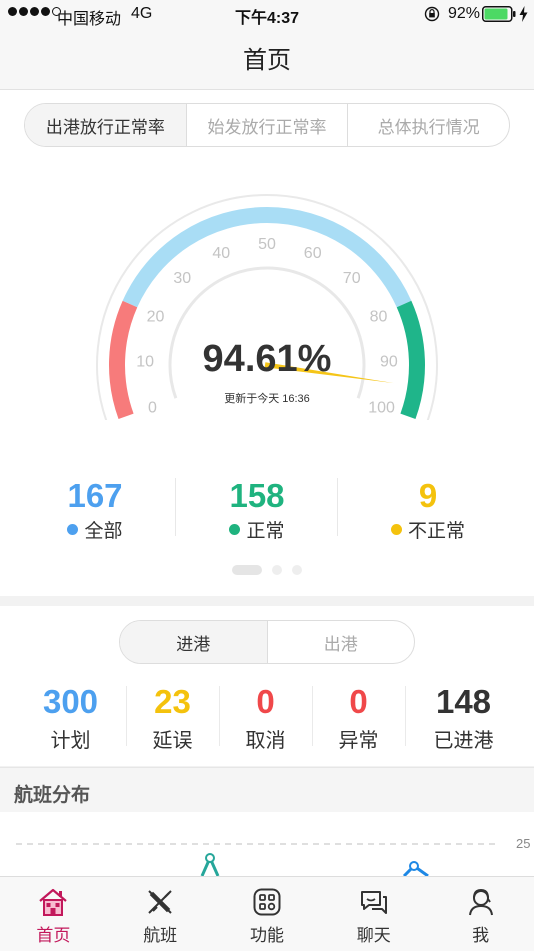  What do you see at coordinates (160, 902) in the screenshot?
I see `flight-icon` at bounding box center [160, 902].